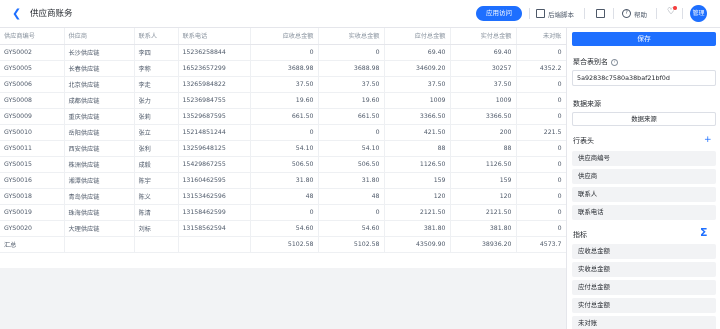 This screenshot has width=720, height=329. I want to click on table-cell: 30257, so click(483, 68).